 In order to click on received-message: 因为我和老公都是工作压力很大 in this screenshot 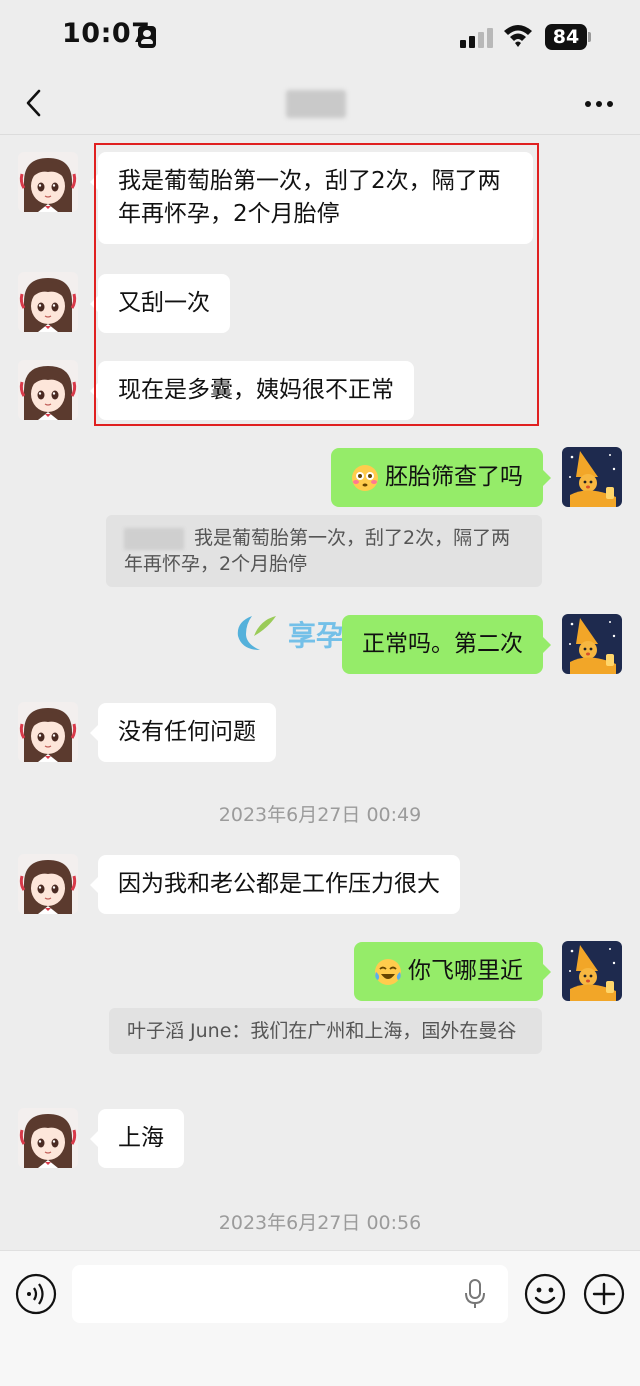, I will do `click(275, 884)`.